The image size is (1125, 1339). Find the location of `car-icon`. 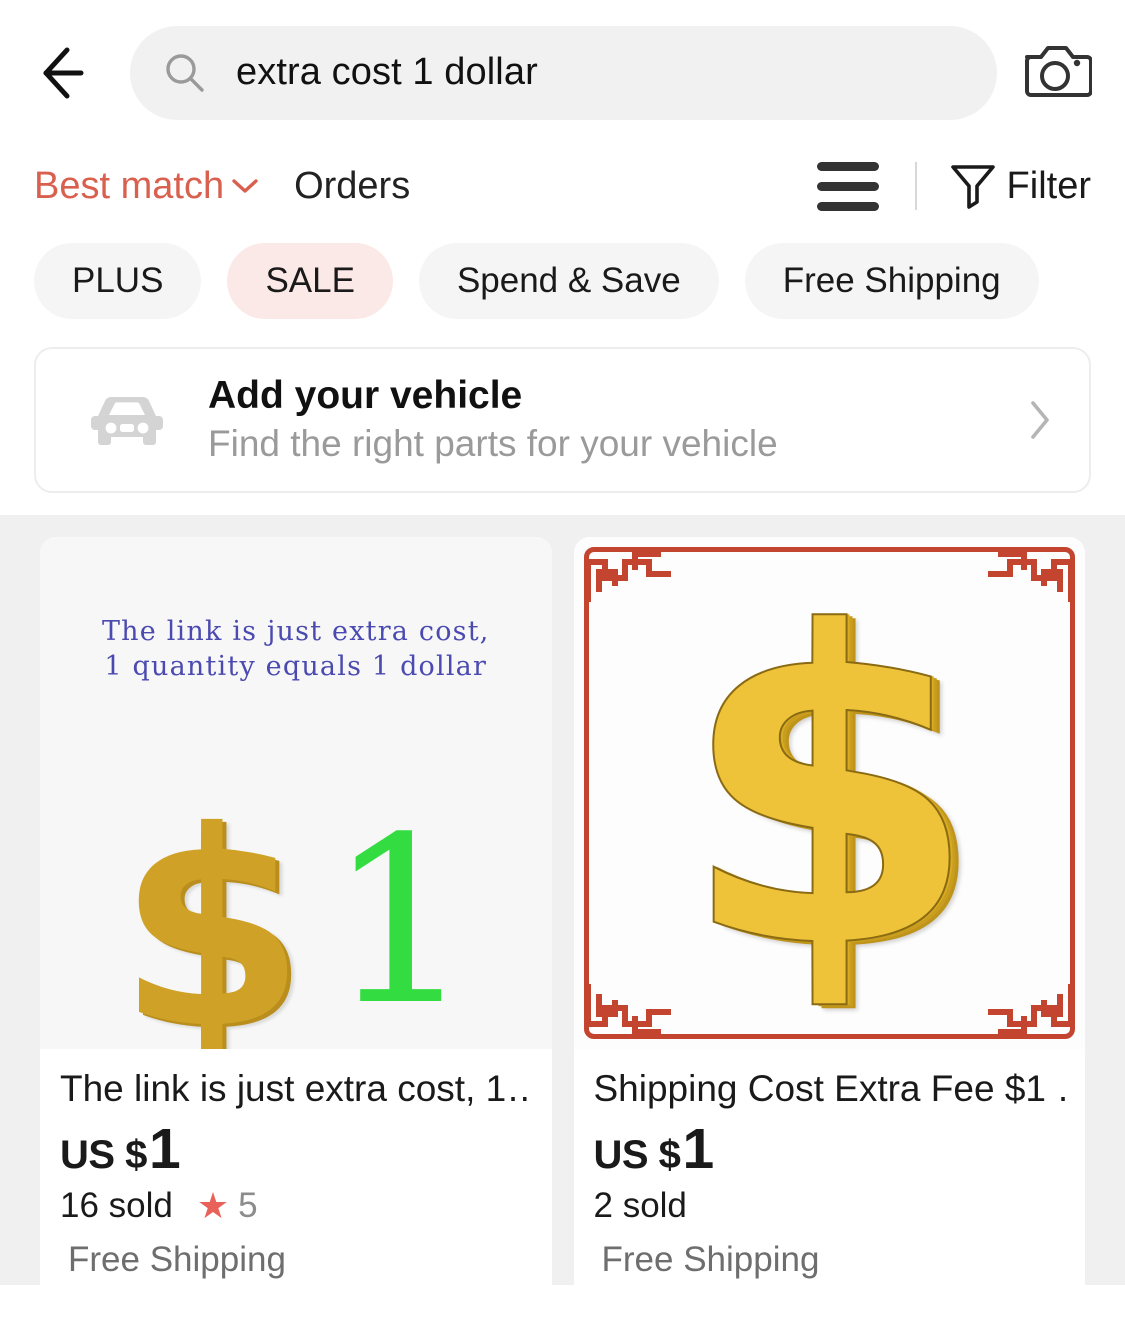

car-icon is located at coordinates (127, 420).